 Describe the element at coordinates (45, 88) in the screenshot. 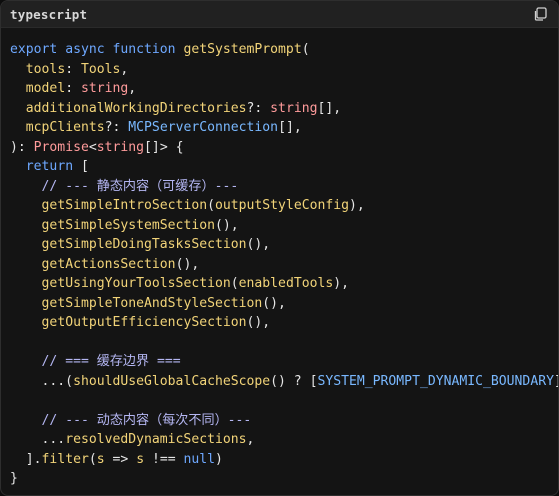

I see `code-token: model` at that location.